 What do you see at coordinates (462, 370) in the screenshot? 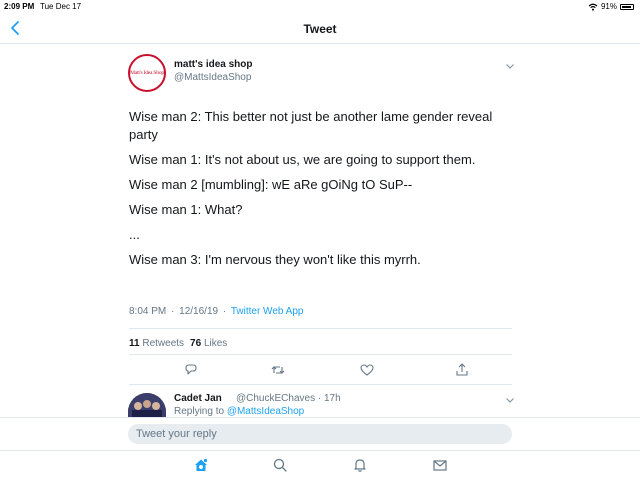
I see `share-icon` at bounding box center [462, 370].